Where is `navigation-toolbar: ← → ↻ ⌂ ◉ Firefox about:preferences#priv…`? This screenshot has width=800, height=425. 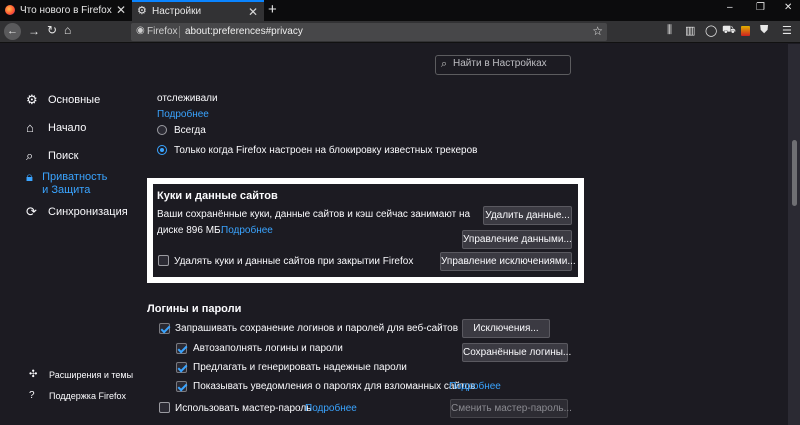
navigation-toolbar: ← → ↻ ⌂ ◉ Firefox about:preferences#priv… is located at coordinates (400, 32).